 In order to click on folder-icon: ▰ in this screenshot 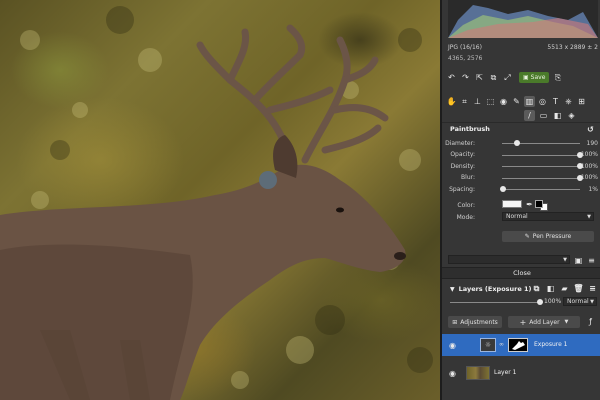, I will do `click(564, 288)`.